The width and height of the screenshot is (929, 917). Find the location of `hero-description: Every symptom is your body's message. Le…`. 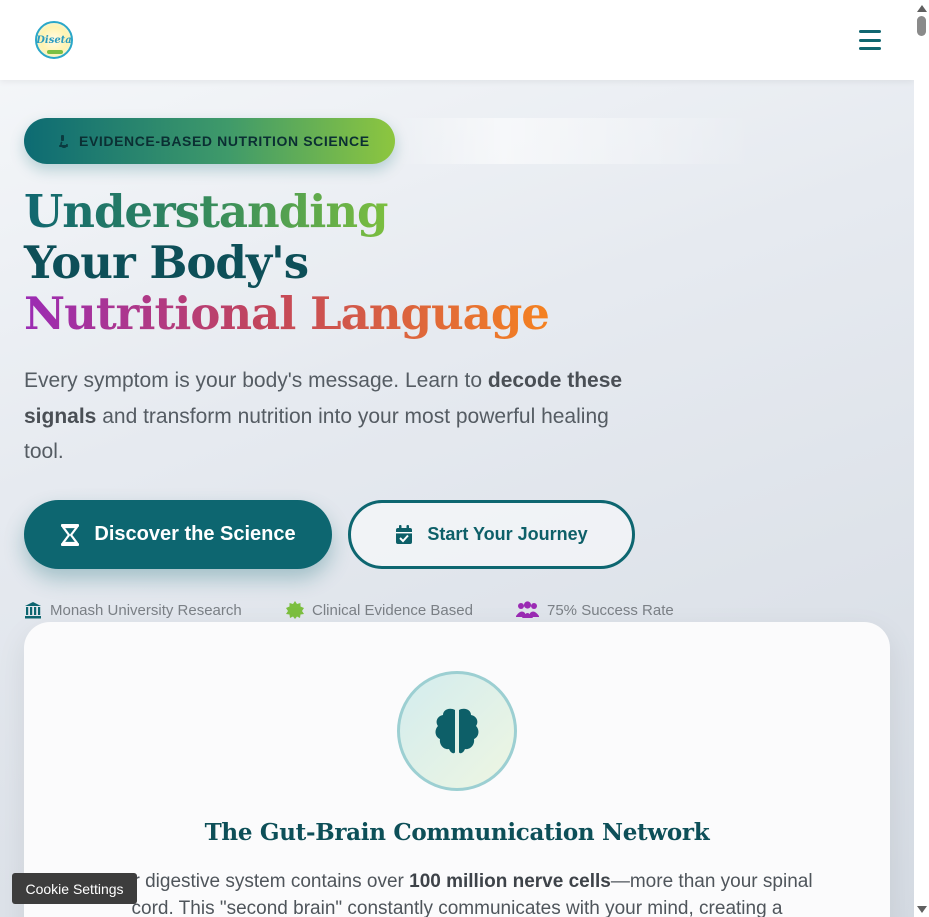

hero-description: Every symptom is your body's message. Le… is located at coordinates (329, 416).